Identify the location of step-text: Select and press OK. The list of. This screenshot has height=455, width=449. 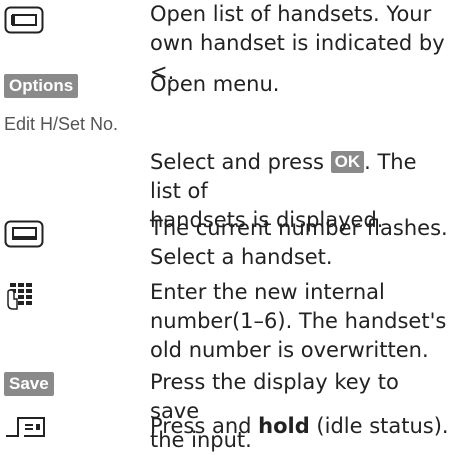
(283, 176).